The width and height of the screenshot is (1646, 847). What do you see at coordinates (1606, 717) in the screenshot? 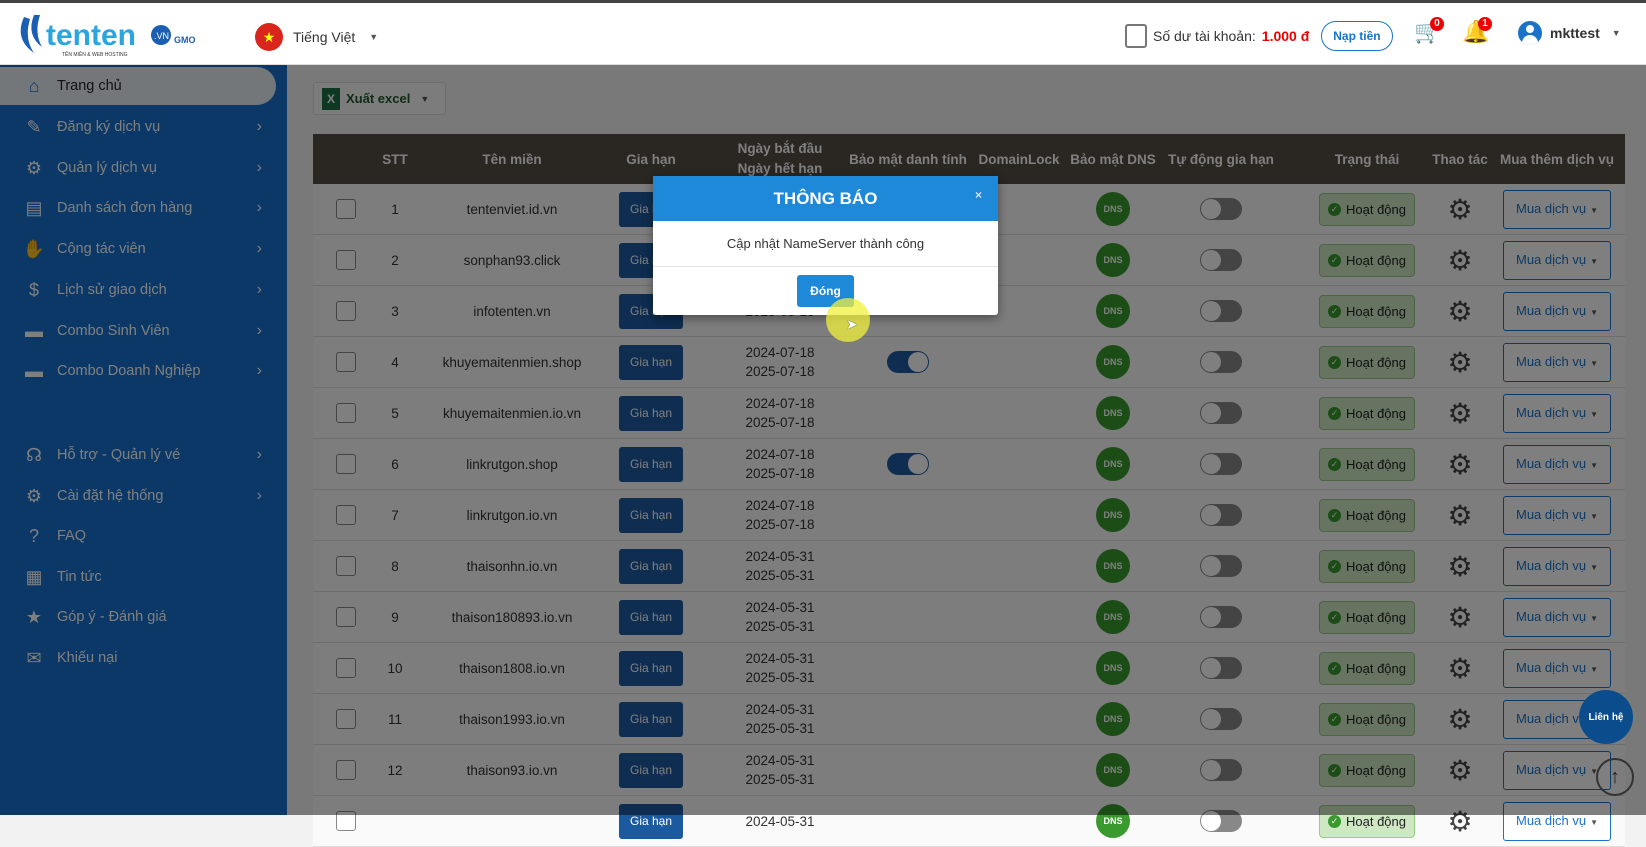
I see `contact-button: Liên hệ` at bounding box center [1606, 717].